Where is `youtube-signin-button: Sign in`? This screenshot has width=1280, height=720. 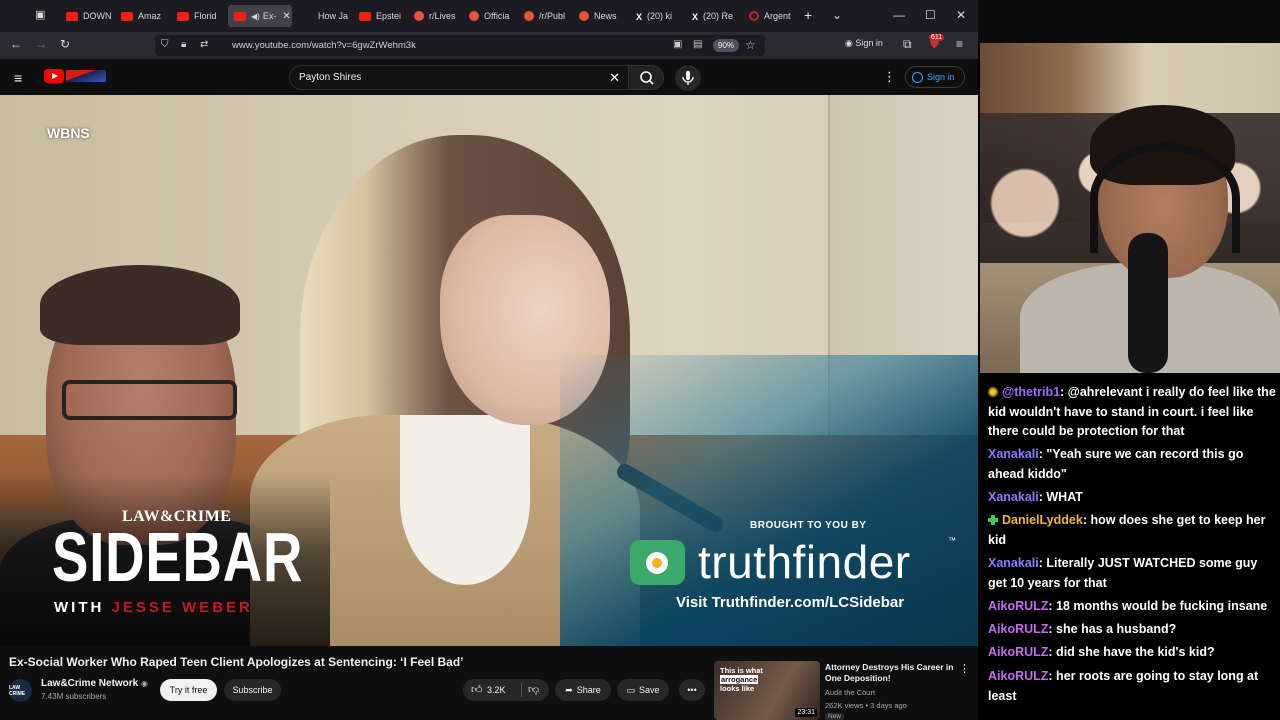
youtube-signin-button: Sign in is located at coordinates (935, 77).